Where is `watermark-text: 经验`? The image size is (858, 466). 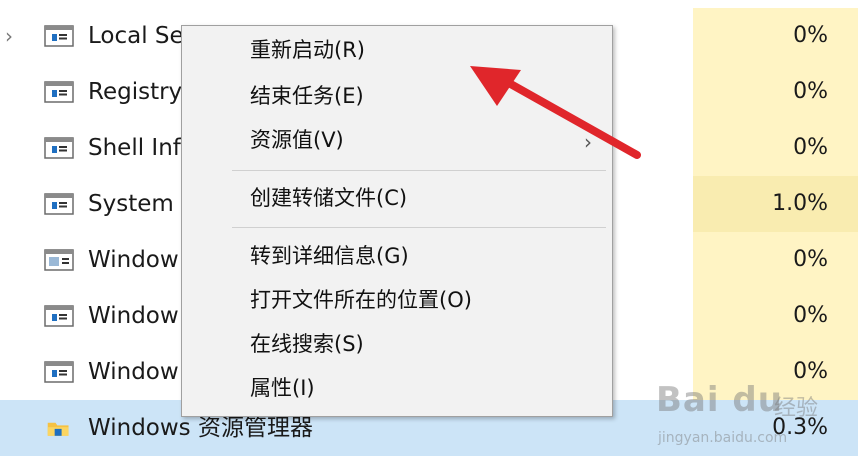 watermark-text: 经验 is located at coordinates (796, 408).